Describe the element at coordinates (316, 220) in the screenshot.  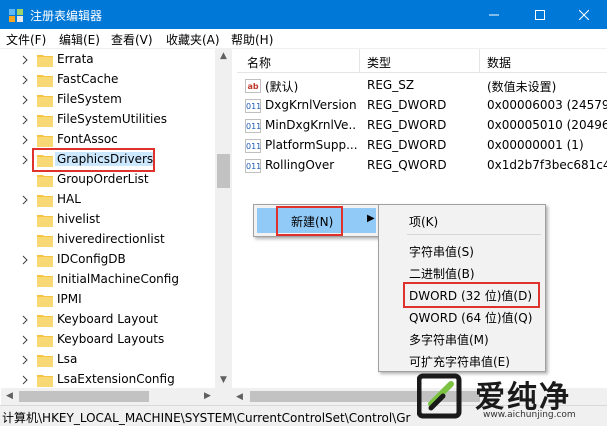
I see `menu-item-new: 新建(N) ▶` at that location.